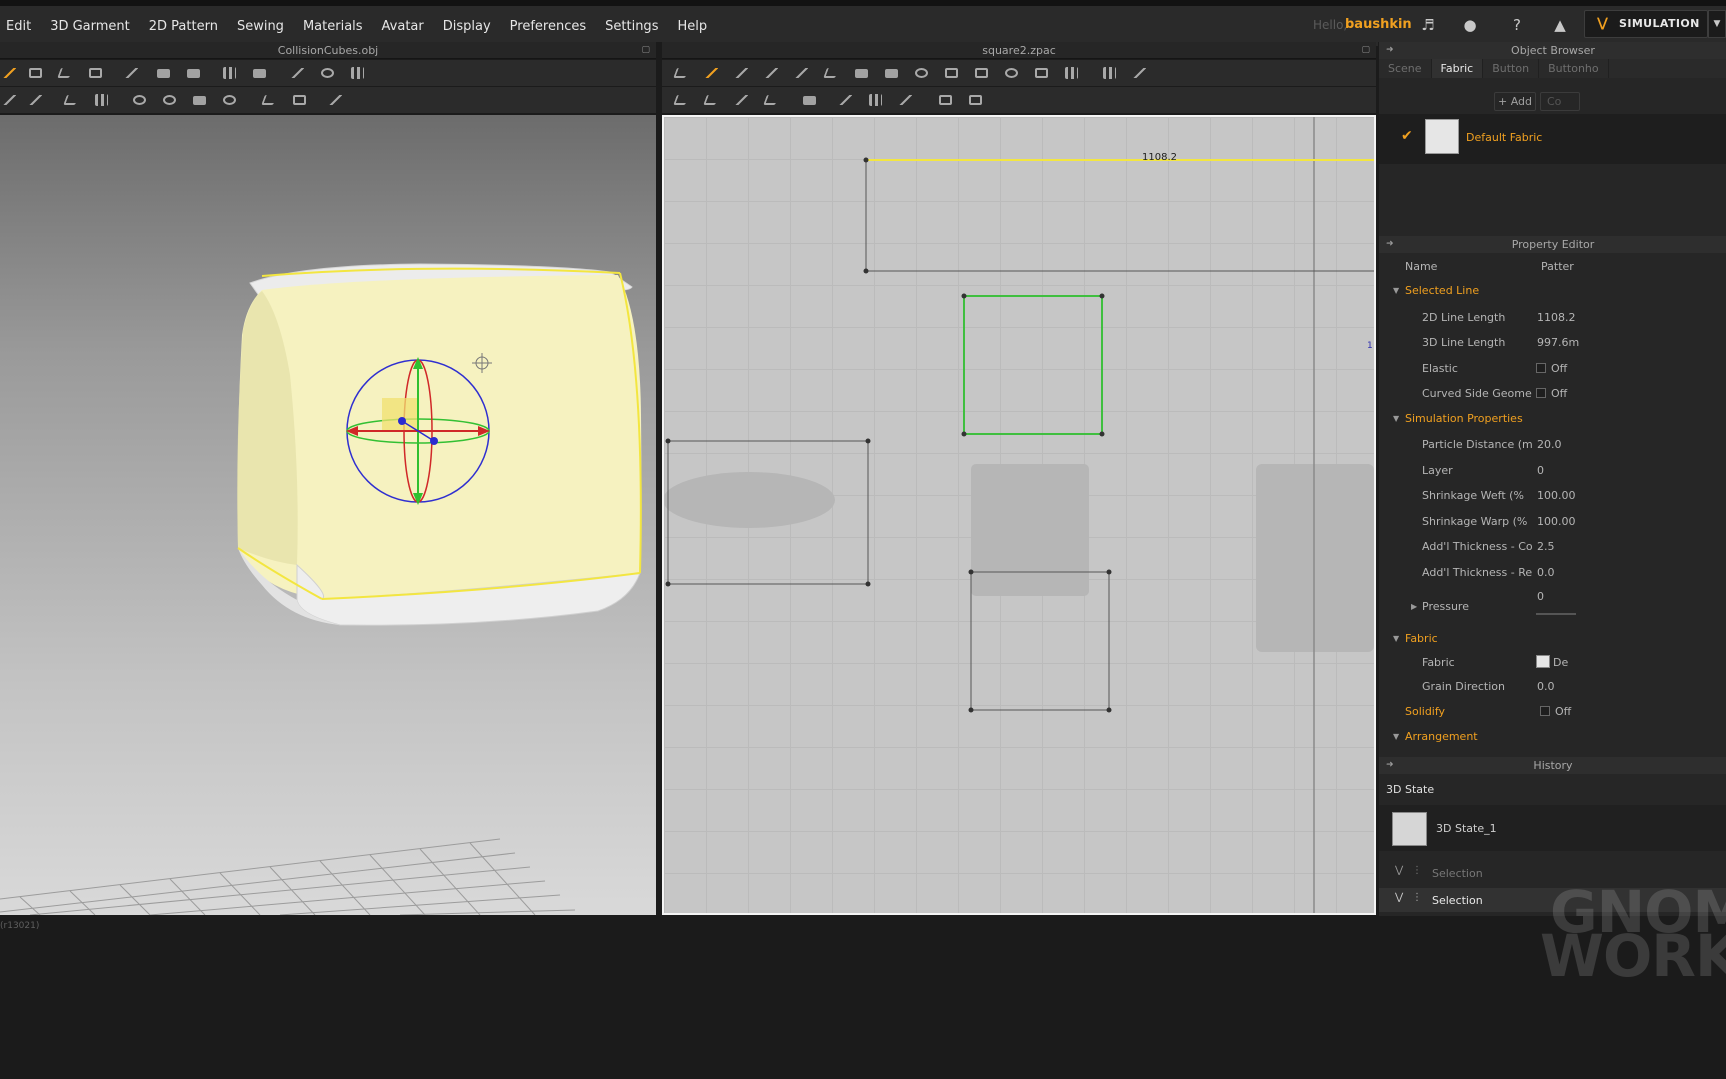 This screenshot has width=1726, height=1079. Describe the element at coordinates (230, 99) in the screenshot. I see `grab-icon` at that location.